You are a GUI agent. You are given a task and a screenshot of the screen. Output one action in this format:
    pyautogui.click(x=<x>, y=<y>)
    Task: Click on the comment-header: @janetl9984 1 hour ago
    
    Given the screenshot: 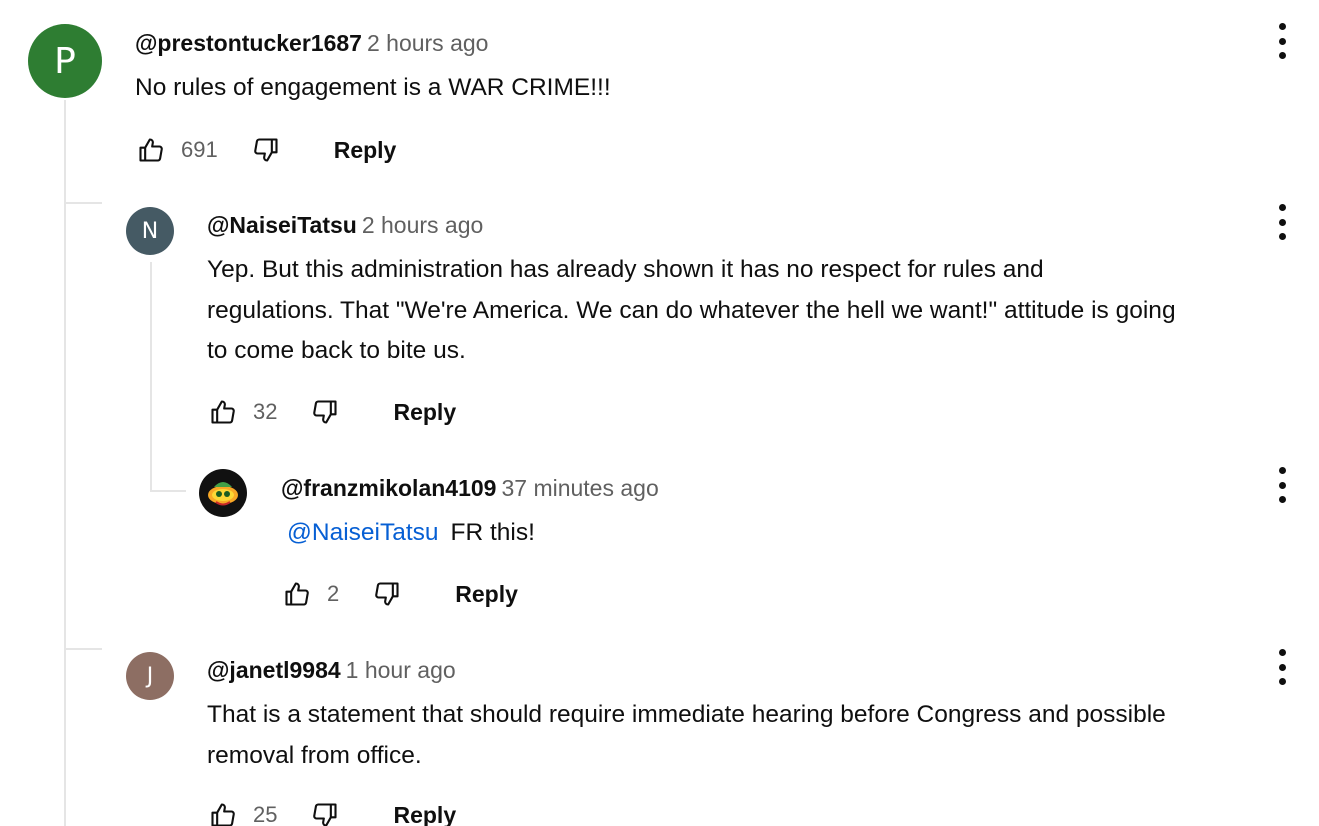 What is the action you would take?
    pyautogui.click(x=331, y=670)
    